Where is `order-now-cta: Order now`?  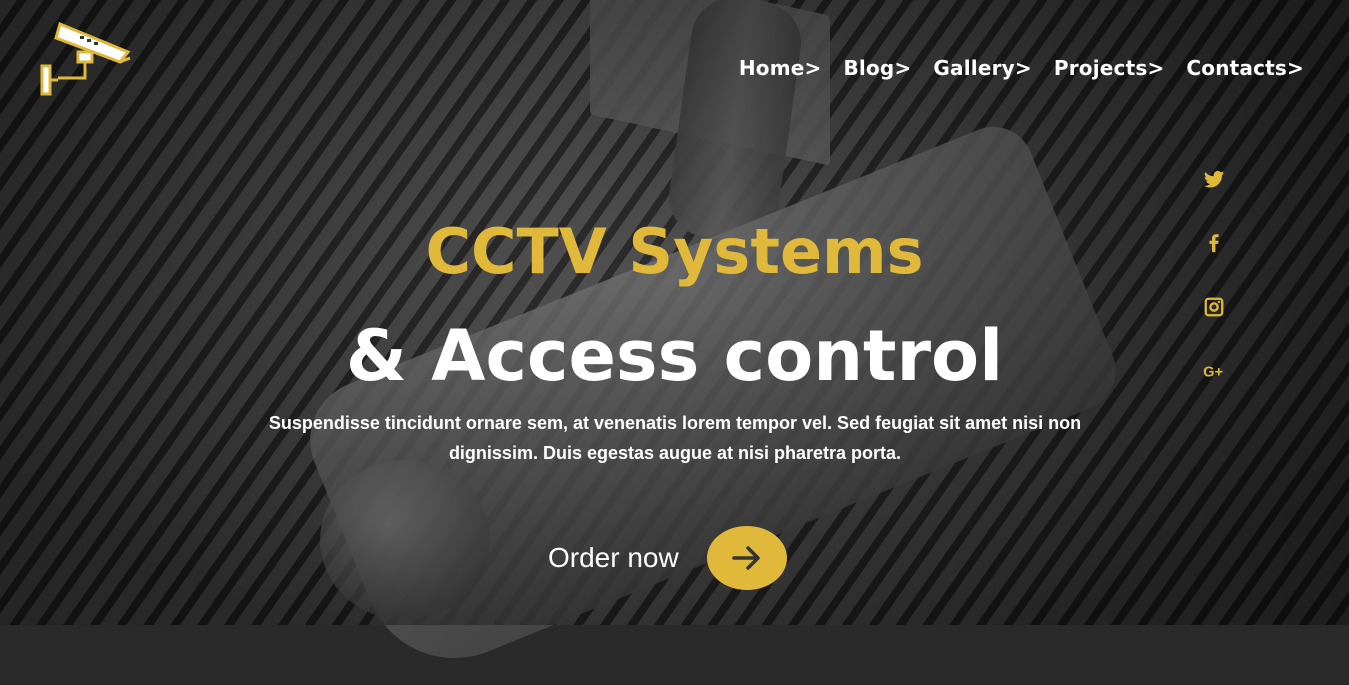
order-now-cta: Order now is located at coordinates (667, 558).